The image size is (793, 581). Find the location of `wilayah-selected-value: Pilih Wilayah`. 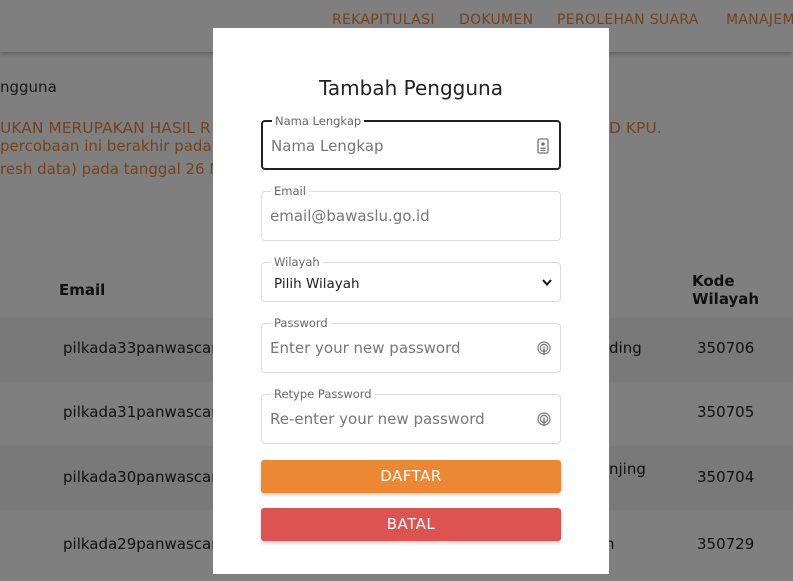

wilayah-selected-value: Pilih Wilayah is located at coordinates (317, 284).